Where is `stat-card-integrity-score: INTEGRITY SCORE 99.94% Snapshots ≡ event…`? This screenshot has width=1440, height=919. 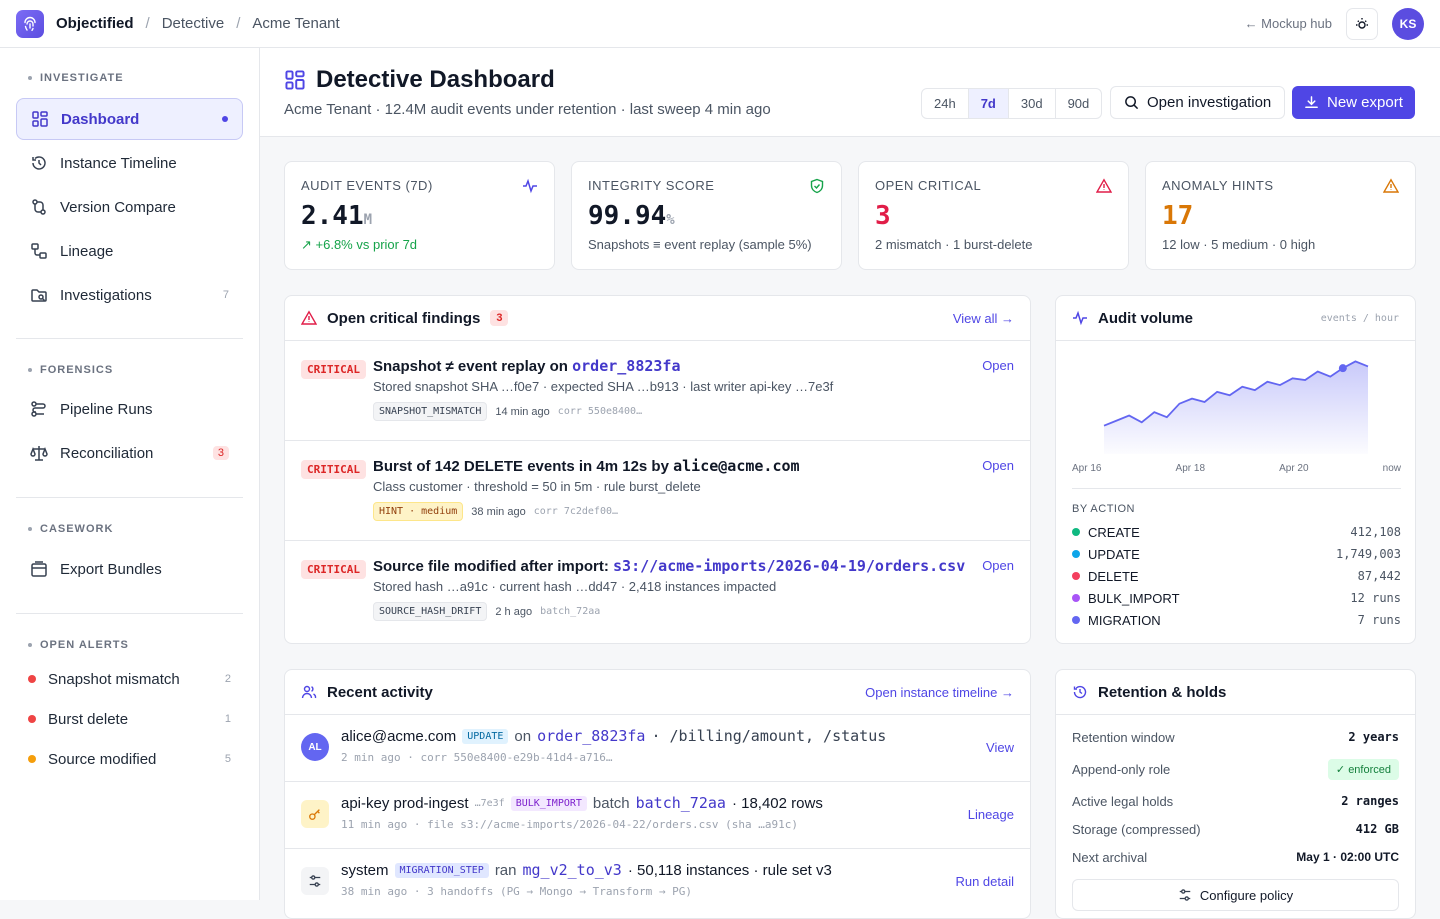 stat-card-integrity-score: INTEGRITY SCORE 99.94% Snapshots ≡ event… is located at coordinates (706, 215).